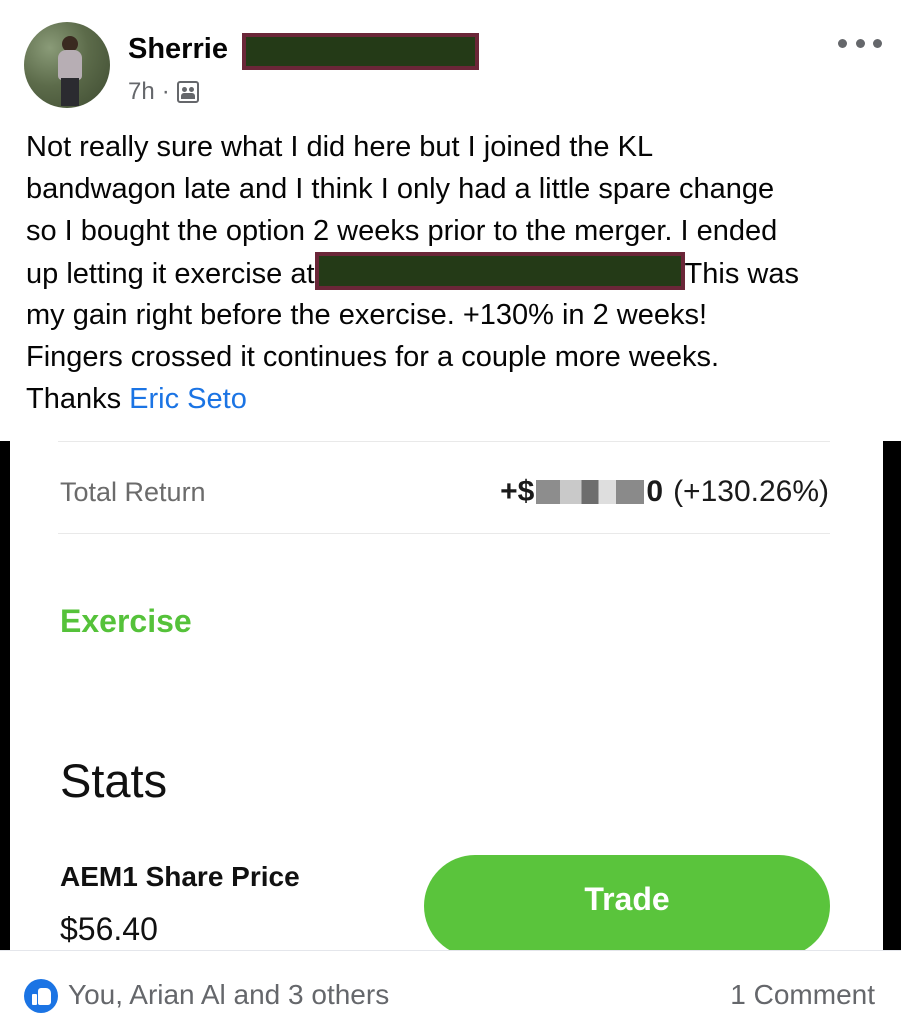 Image resolution: width=901 pixels, height=1024 pixels. Describe the element at coordinates (70, 65) in the screenshot. I see `avatar-figure-body` at that location.